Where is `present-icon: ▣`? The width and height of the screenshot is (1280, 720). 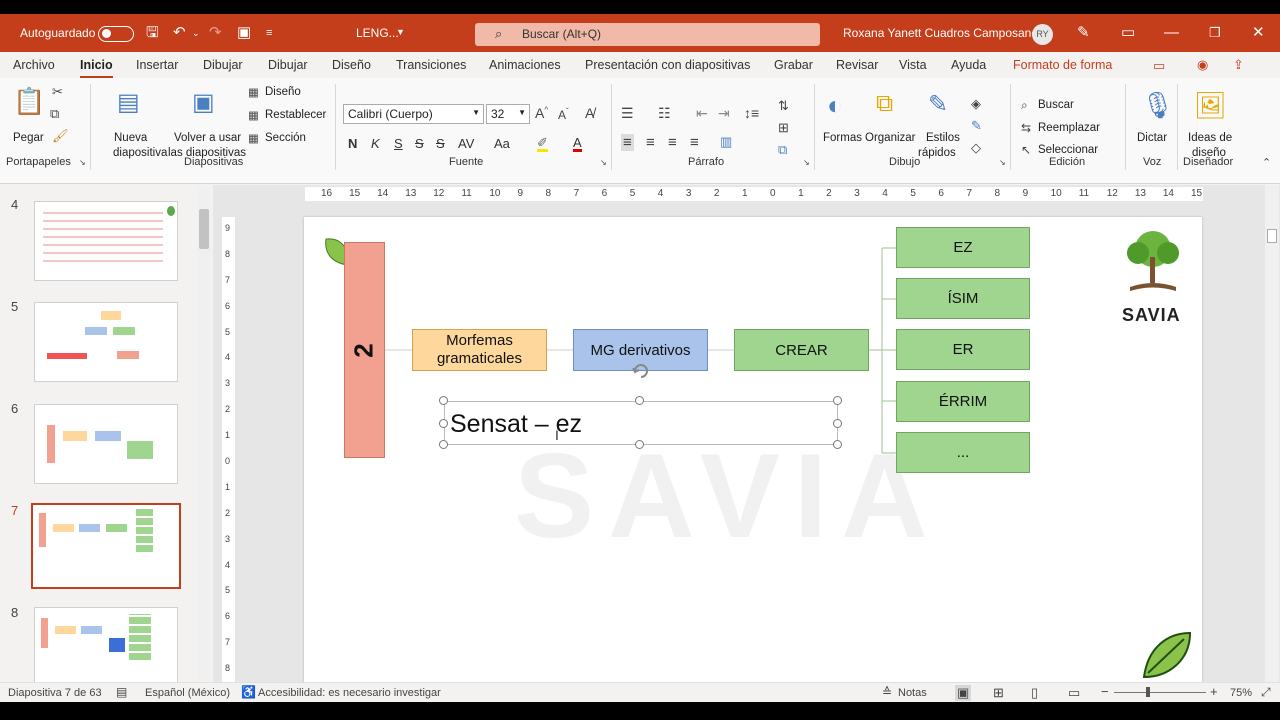 present-icon: ▣ is located at coordinates (244, 33).